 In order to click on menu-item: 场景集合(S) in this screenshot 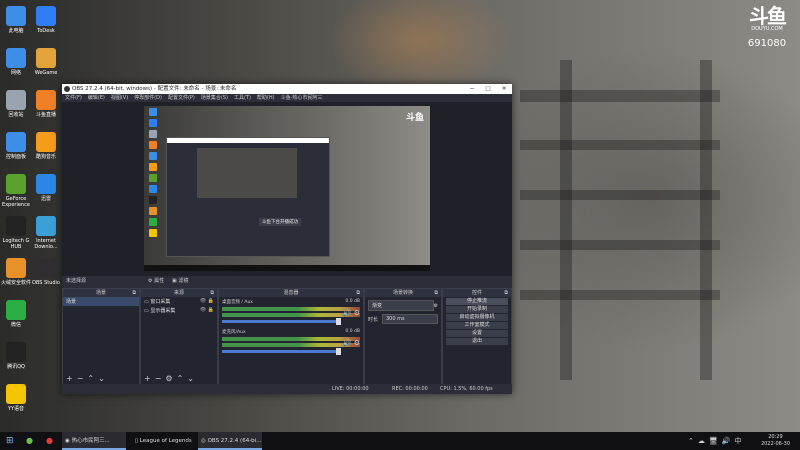, I will do `click(214, 98)`.